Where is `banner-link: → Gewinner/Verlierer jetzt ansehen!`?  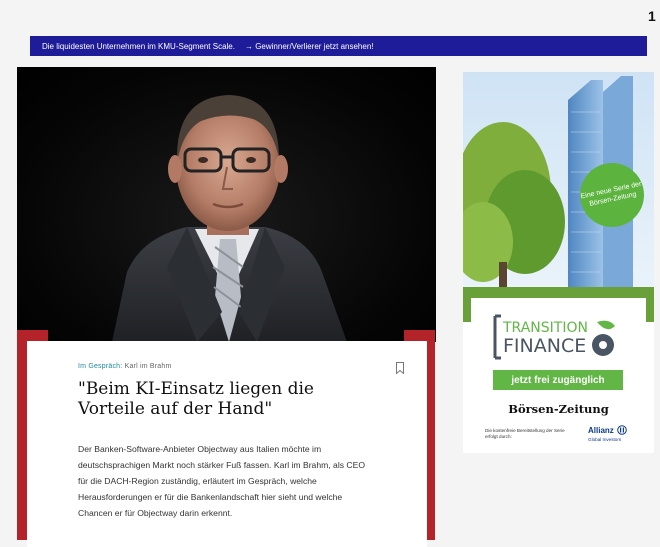
banner-link: → Gewinner/Verlierer jetzt ansehen! is located at coordinates (309, 46).